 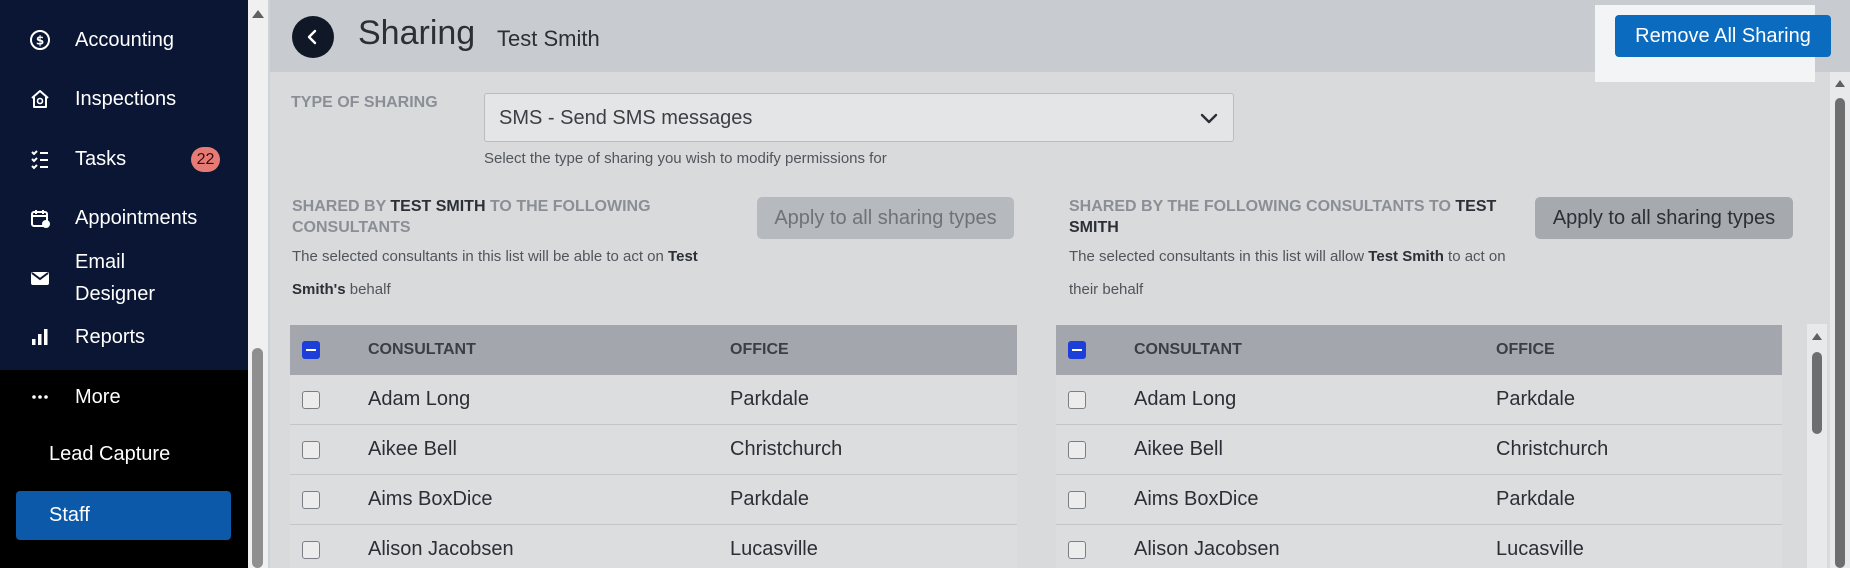 I want to click on sidebar-item-reports: Reports, so click(x=124, y=337).